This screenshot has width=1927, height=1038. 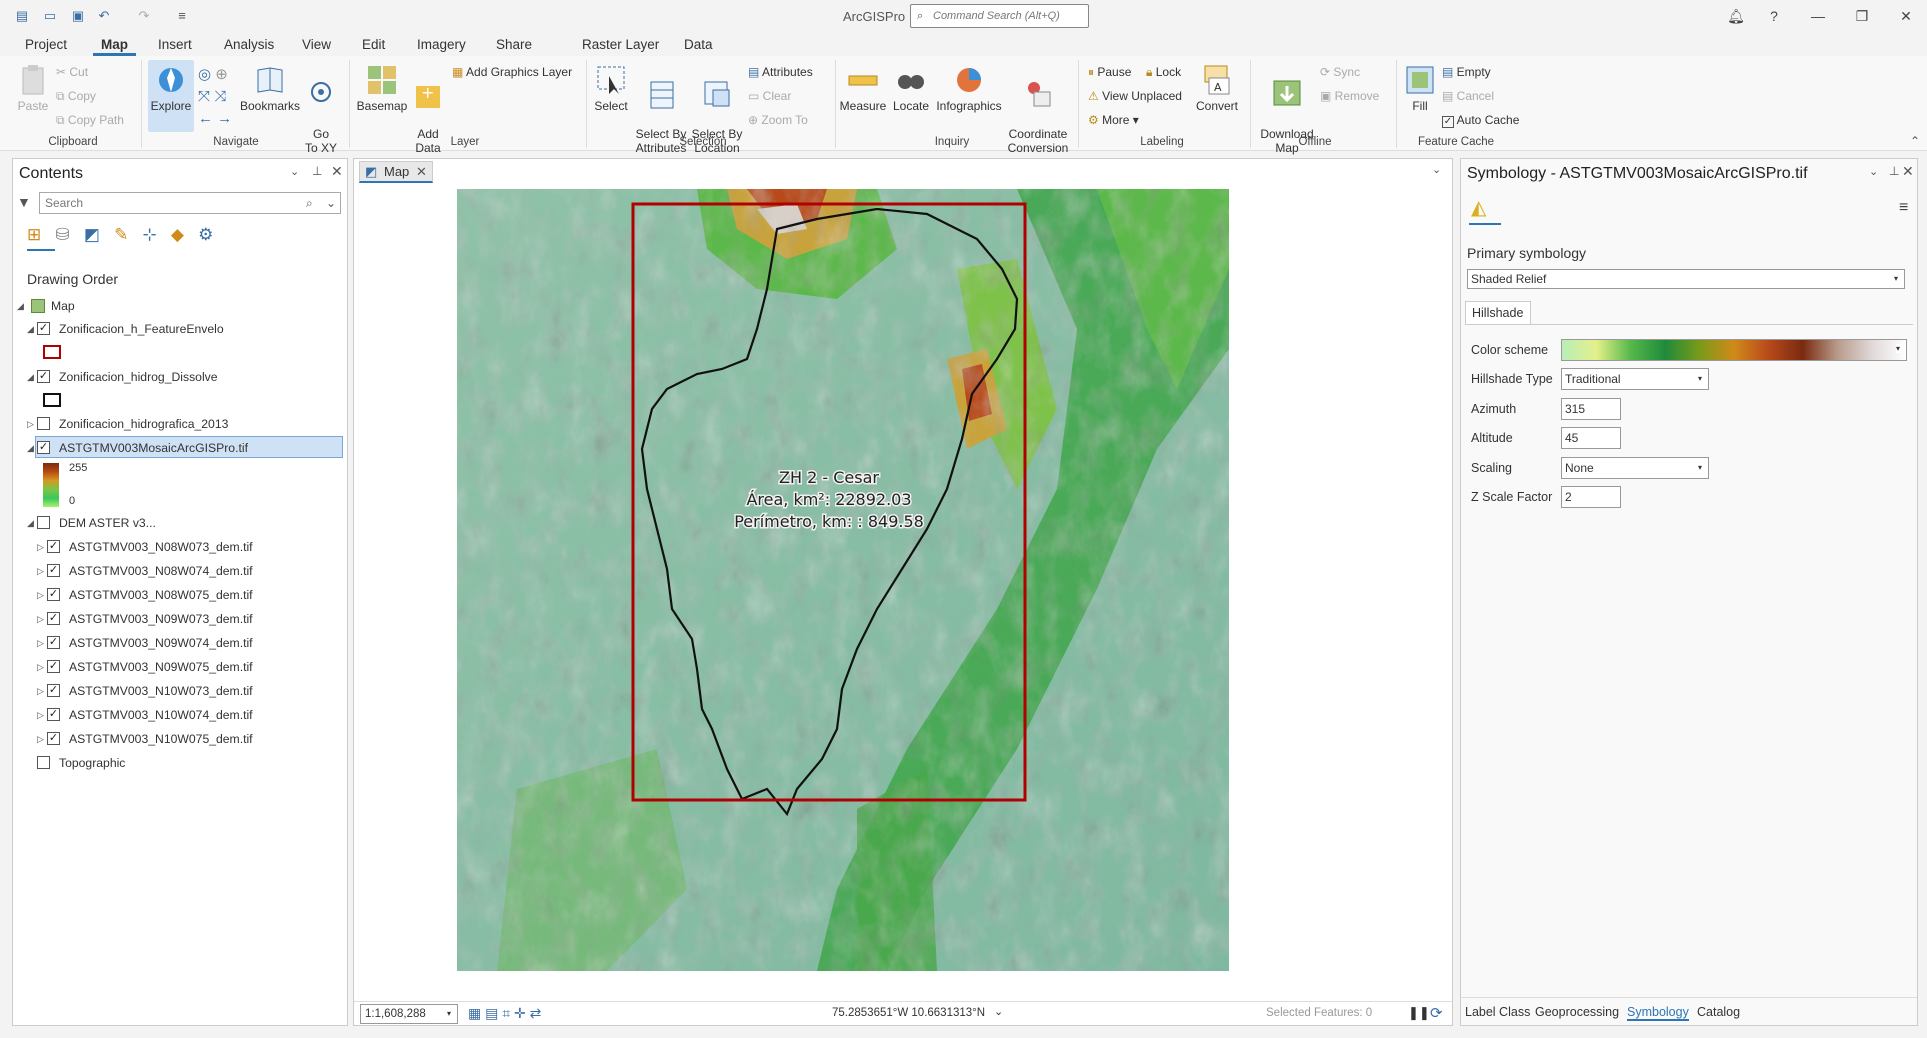 What do you see at coordinates (911, 88) in the screenshot?
I see `locate-button: Locate` at bounding box center [911, 88].